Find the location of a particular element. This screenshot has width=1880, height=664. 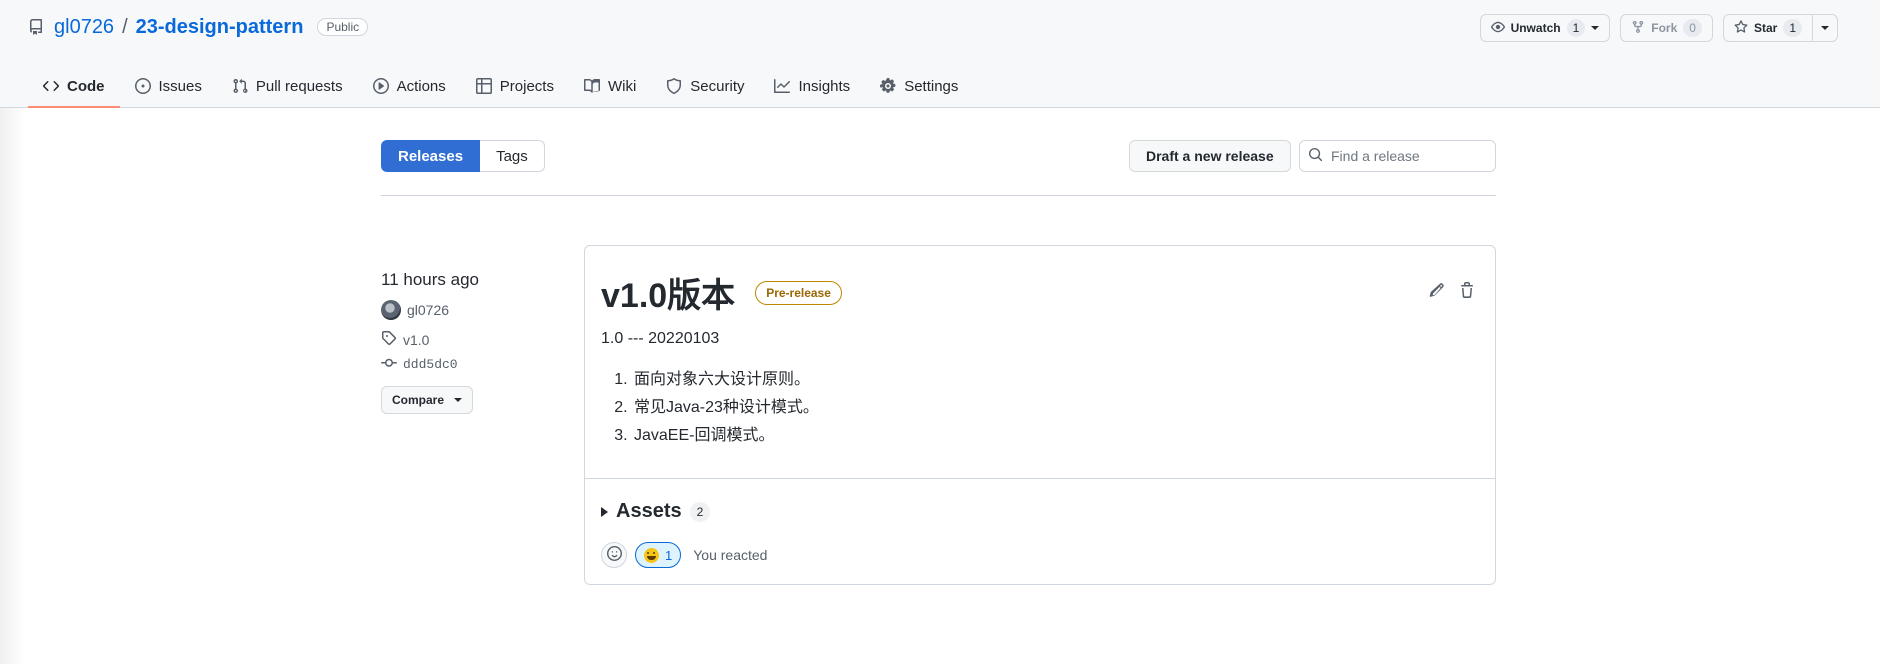

tab-pull-requests: Pull requests is located at coordinates (287, 86).